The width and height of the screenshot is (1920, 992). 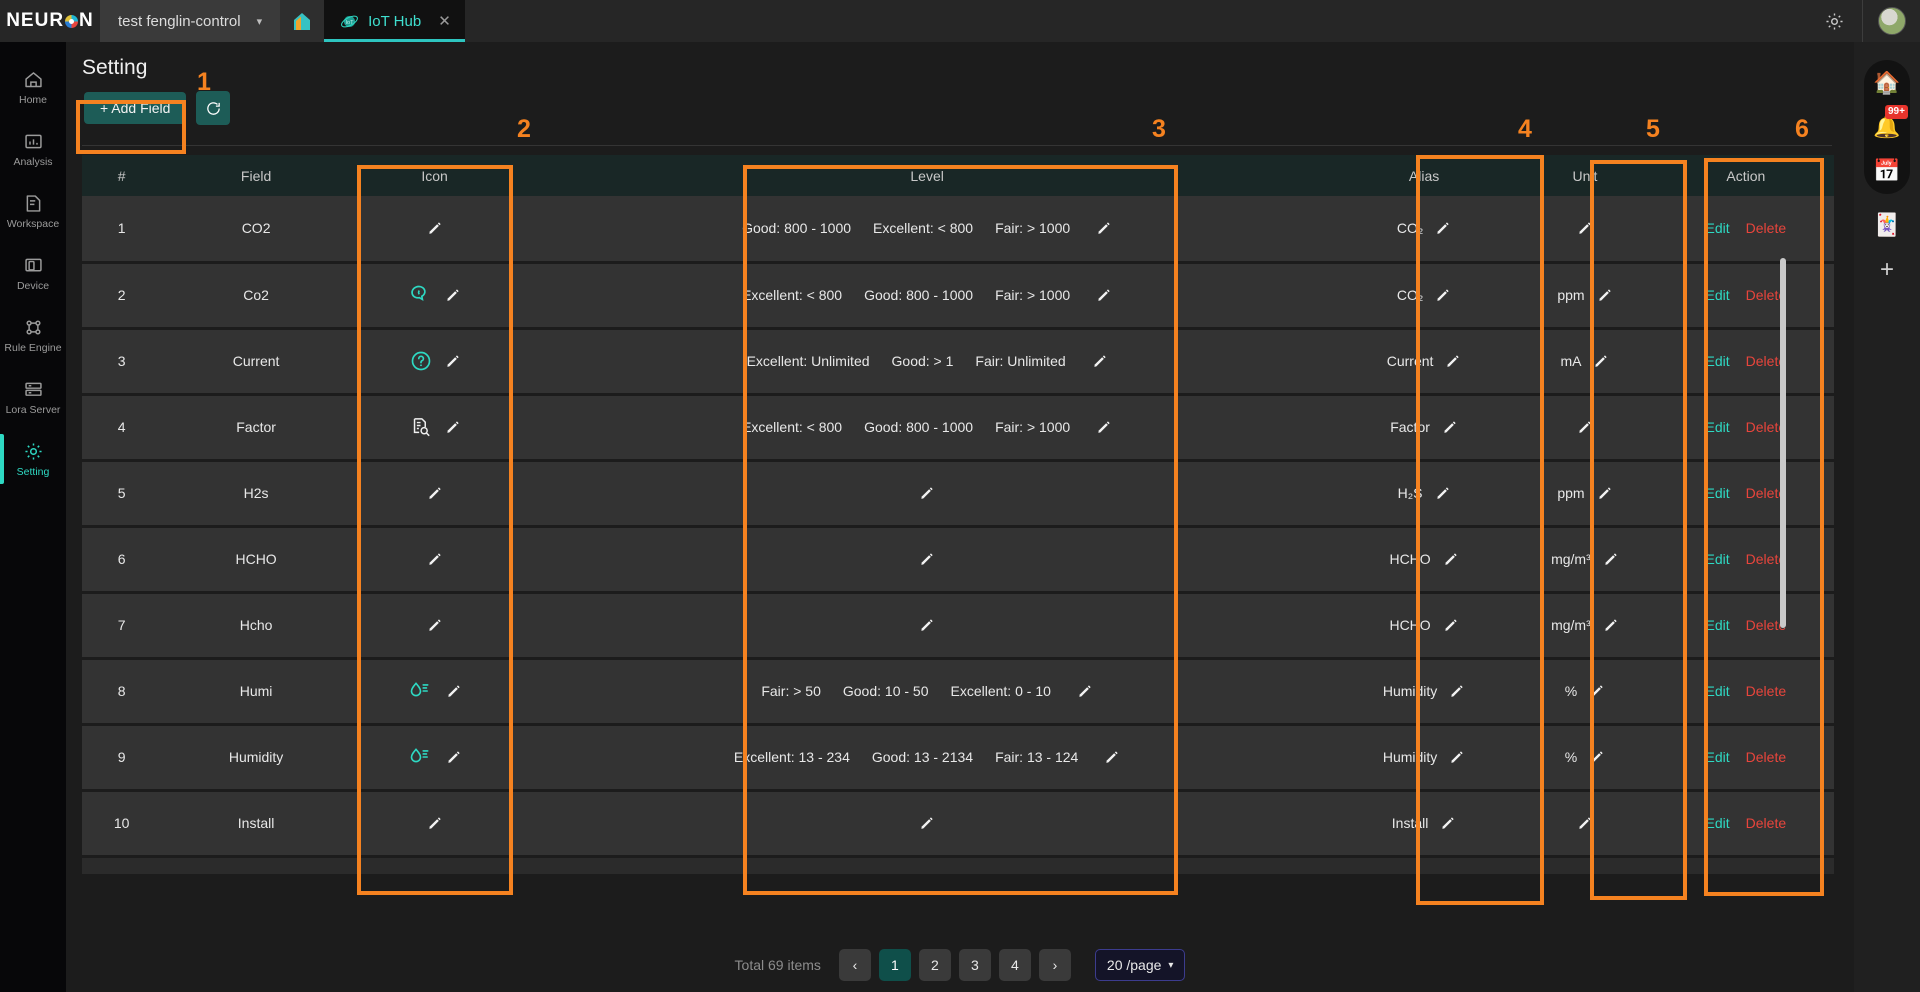 I want to click on user-avatar-button, so click(x=1891, y=21).